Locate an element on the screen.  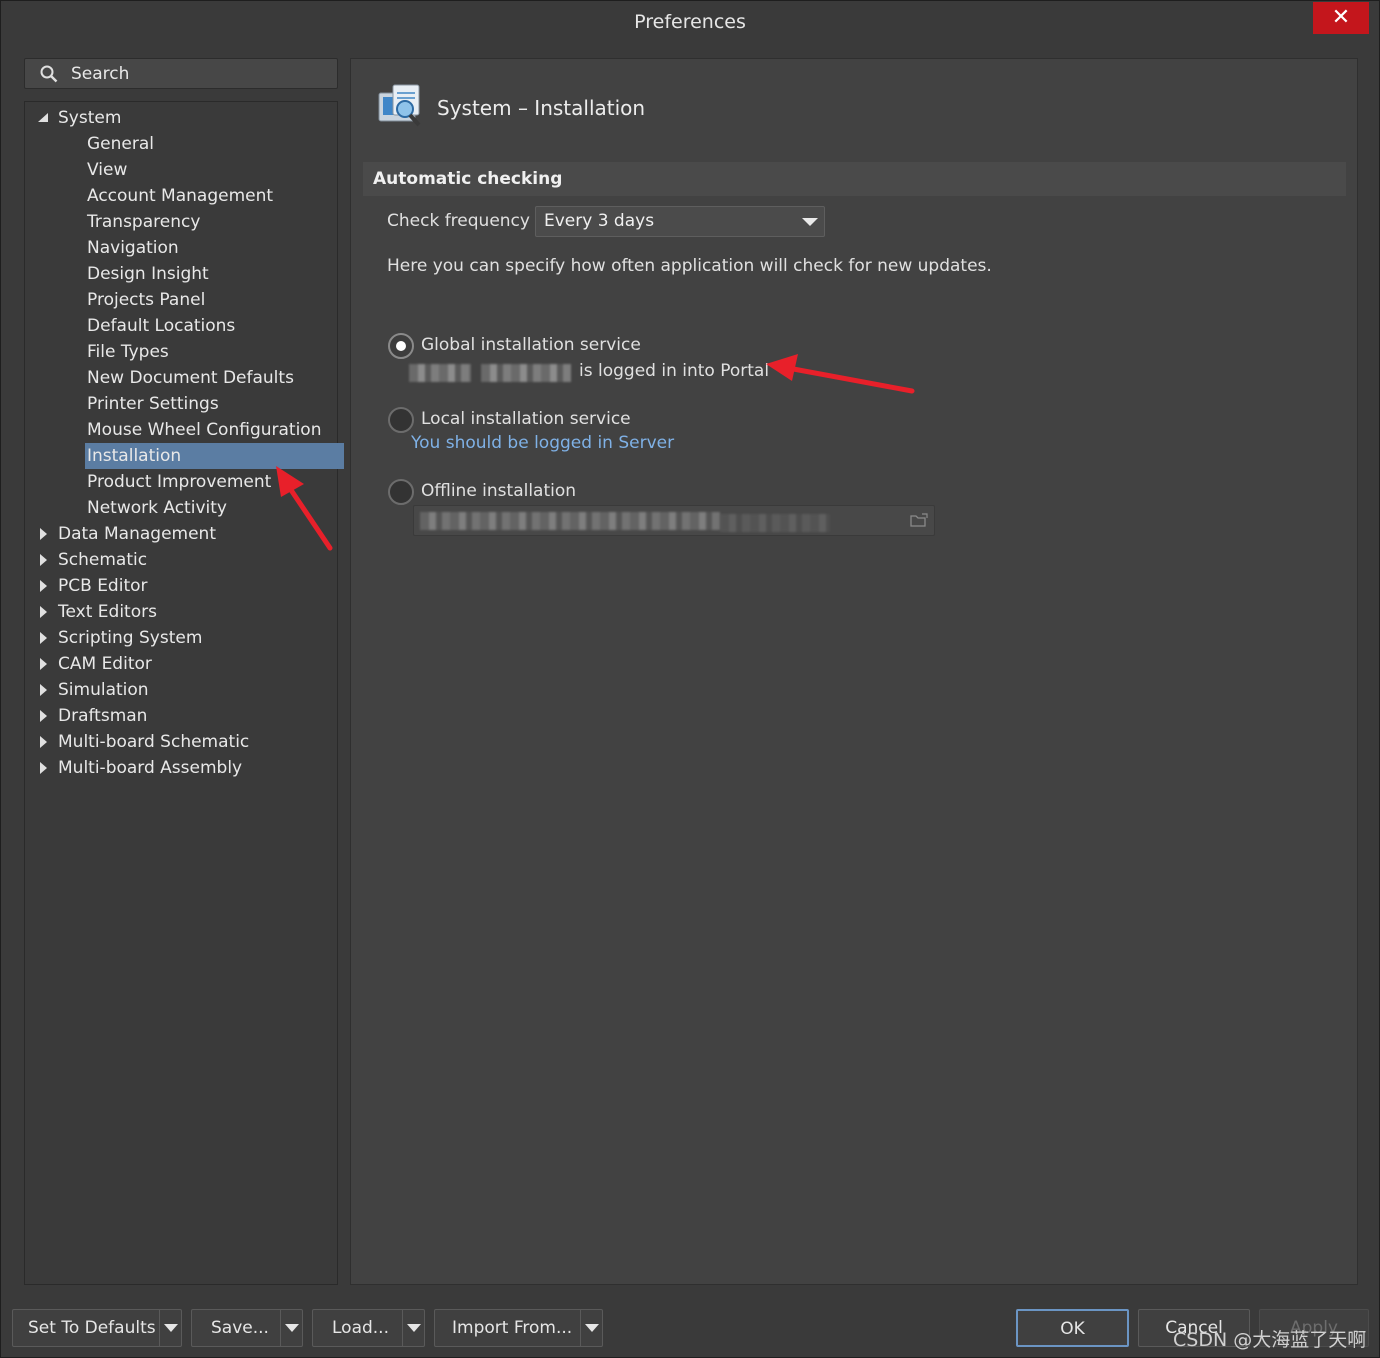
offline-installation-radio is located at coordinates (401, 492).